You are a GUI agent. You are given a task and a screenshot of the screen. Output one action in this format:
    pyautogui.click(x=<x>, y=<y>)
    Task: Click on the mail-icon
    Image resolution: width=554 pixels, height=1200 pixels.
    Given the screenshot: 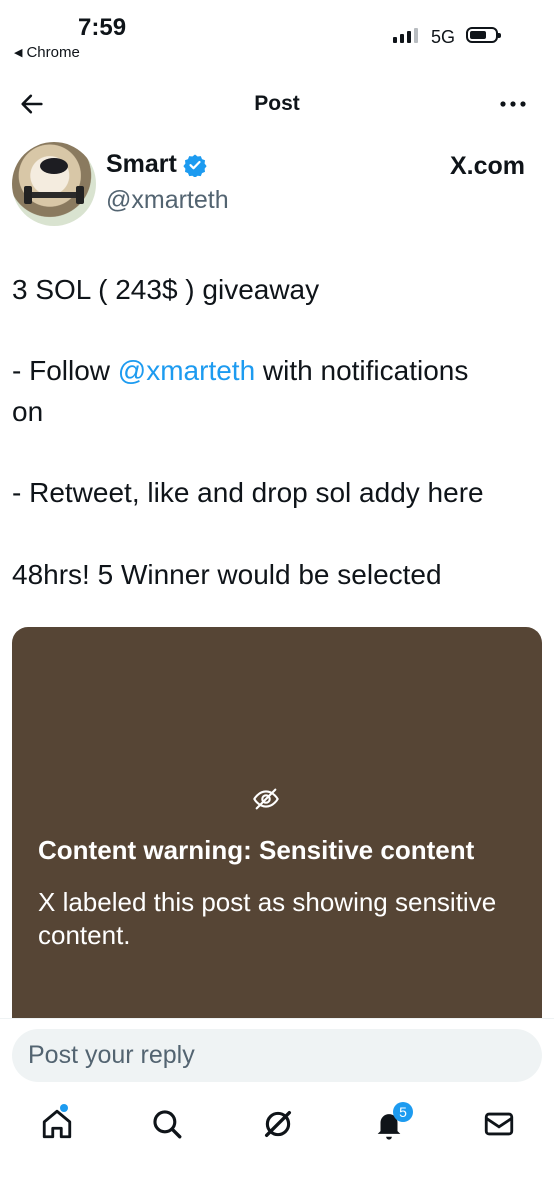 What is the action you would take?
    pyautogui.click(x=499, y=1124)
    